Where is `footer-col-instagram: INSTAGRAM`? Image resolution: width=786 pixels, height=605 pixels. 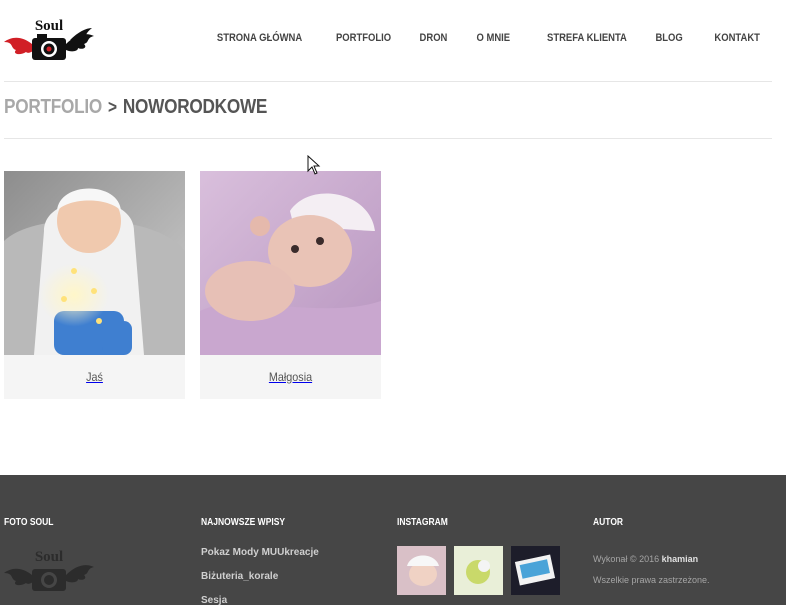
footer-col-instagram: INSTAGRAM is located at coordinates (427, 522).